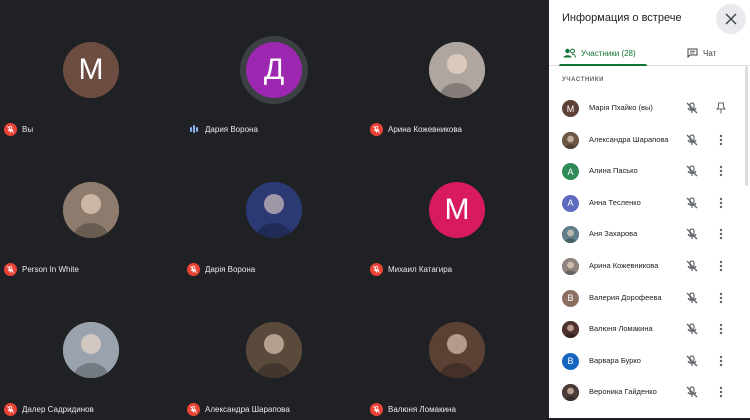 This screenshot has width=750, height=420. Describe the element at coordinates (91, 210) in the screenshot. I see `participant-tile: Person In White` at that location.